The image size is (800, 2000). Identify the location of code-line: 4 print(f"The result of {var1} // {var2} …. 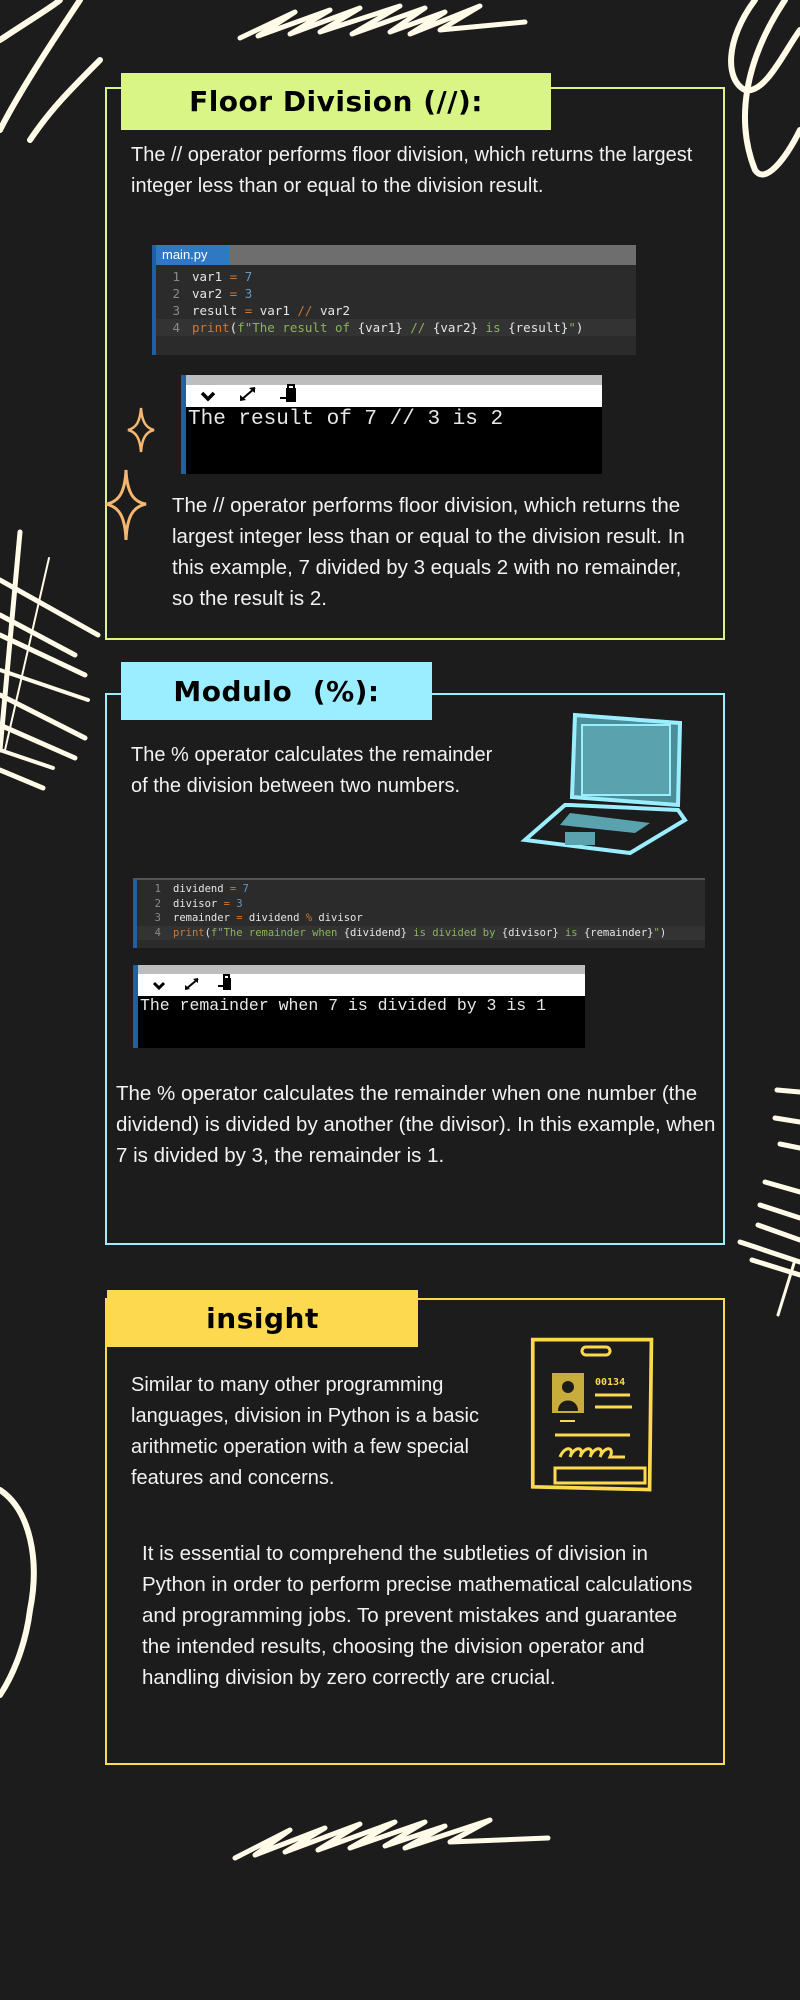
(396, 327).